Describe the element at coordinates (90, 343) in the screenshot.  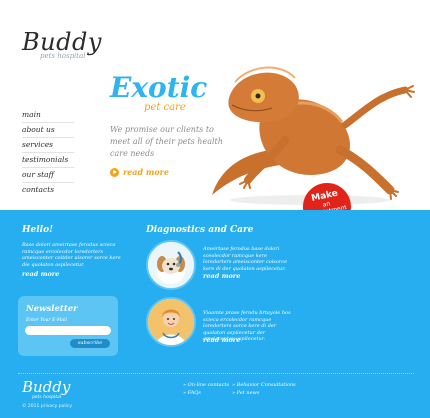
I see `subscribe-button: subscribe` at that location.